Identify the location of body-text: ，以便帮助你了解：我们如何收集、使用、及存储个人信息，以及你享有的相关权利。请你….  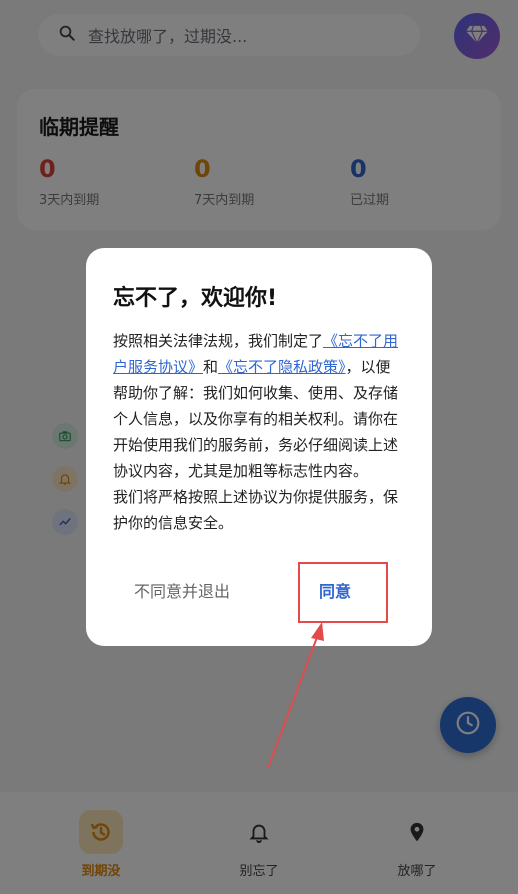
(256, 419).